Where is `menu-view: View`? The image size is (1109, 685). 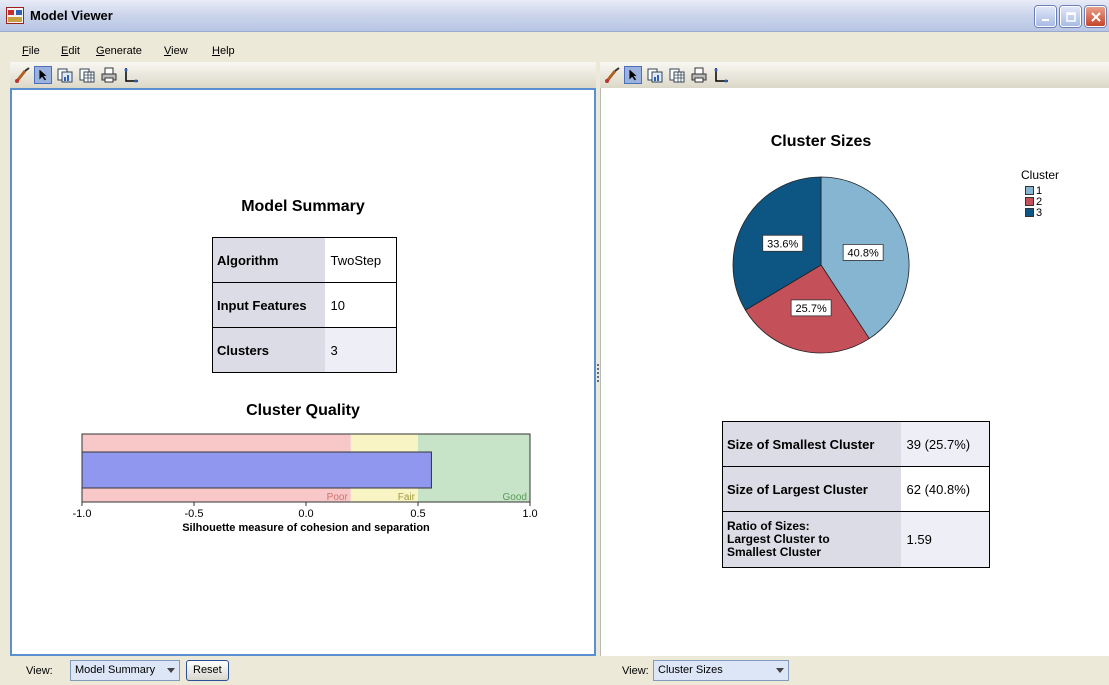 menu-view: View is located at coordinates (176, 51).